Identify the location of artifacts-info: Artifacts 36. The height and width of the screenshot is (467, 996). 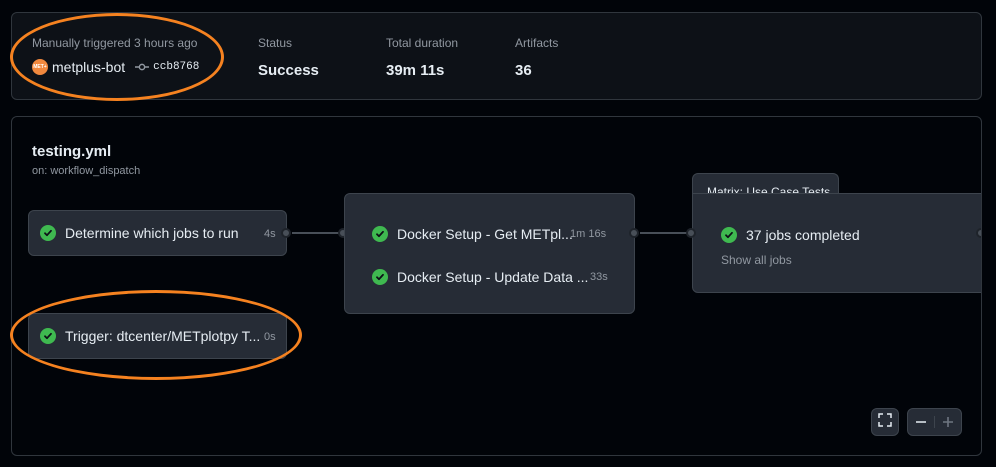
(536, 57).